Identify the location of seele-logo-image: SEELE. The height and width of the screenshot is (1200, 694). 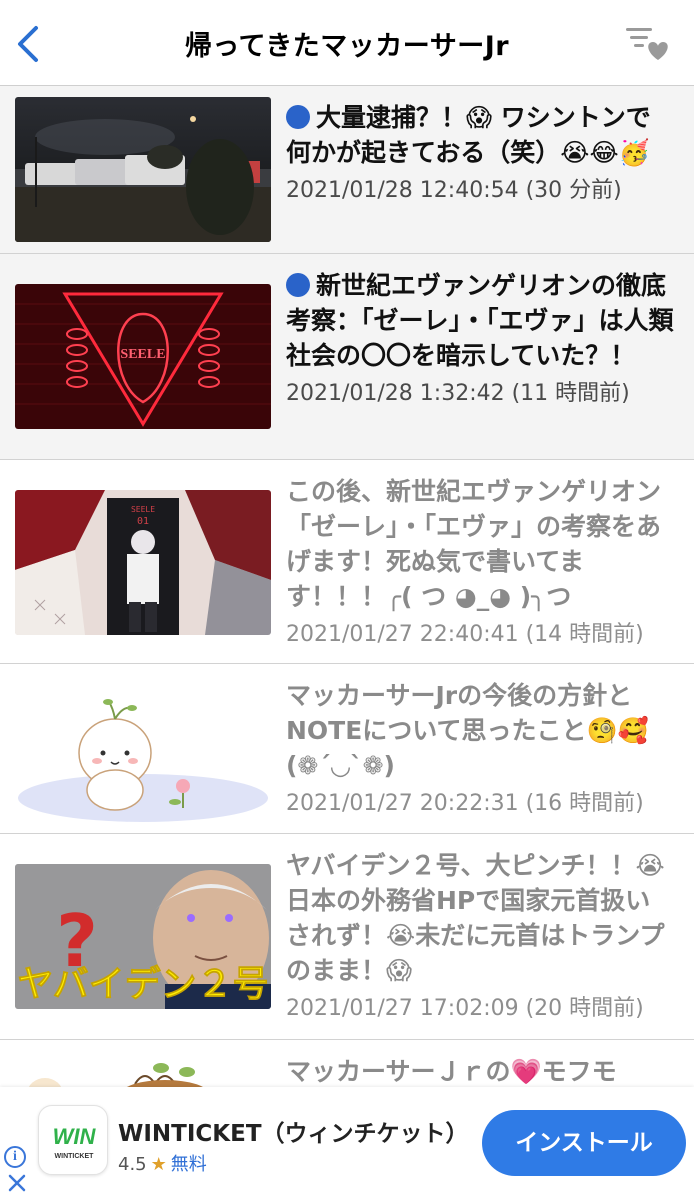
(143, 356).